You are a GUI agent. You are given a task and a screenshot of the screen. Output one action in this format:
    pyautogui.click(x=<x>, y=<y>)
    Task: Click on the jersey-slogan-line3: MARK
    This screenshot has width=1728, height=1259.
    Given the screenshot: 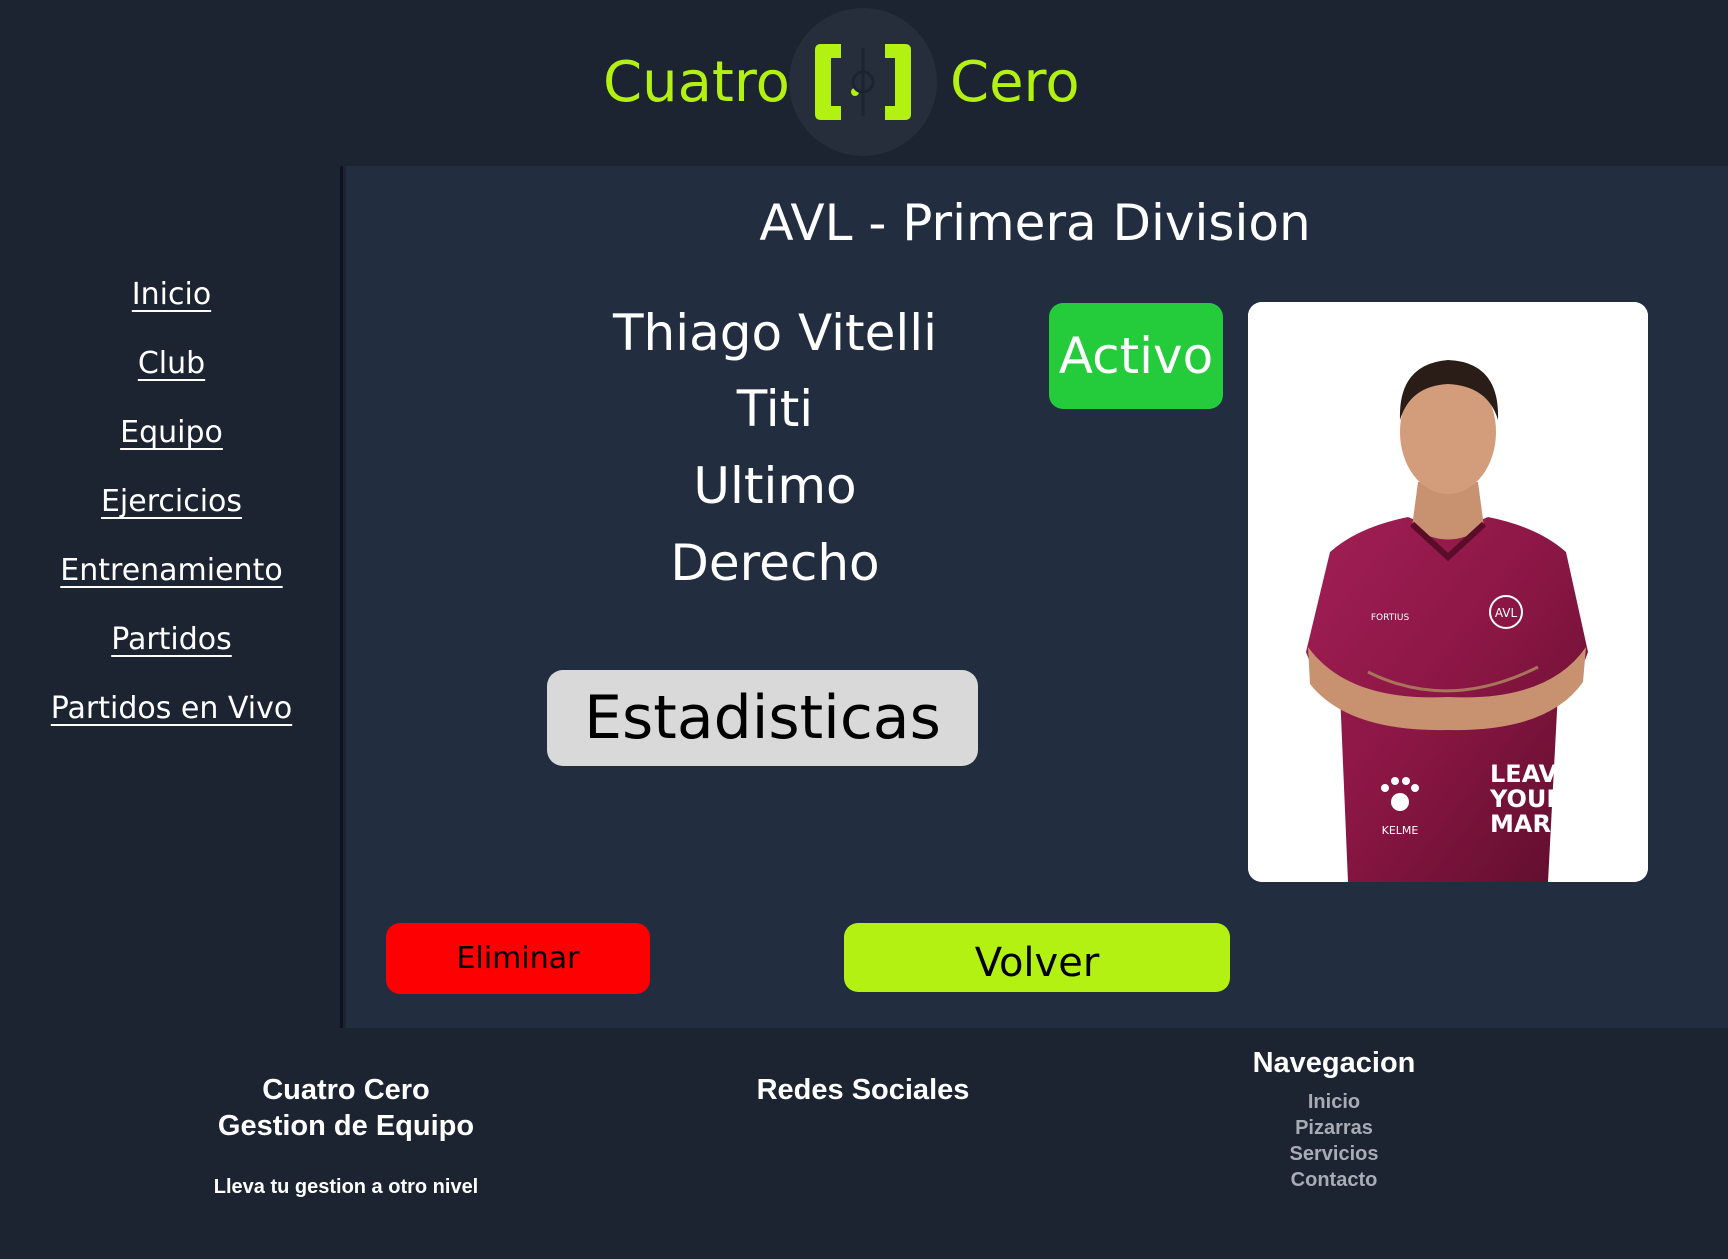 What is the action you would take?
    pyautogui.click(x=1530, y=824)
    